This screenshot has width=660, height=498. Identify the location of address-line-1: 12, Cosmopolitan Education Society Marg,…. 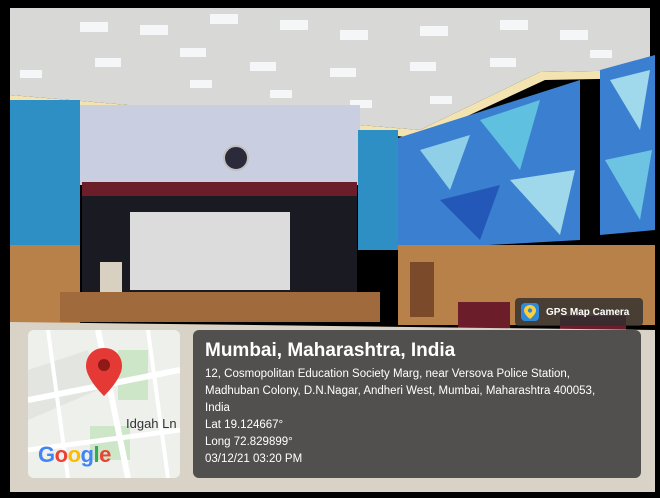
(388, 374).